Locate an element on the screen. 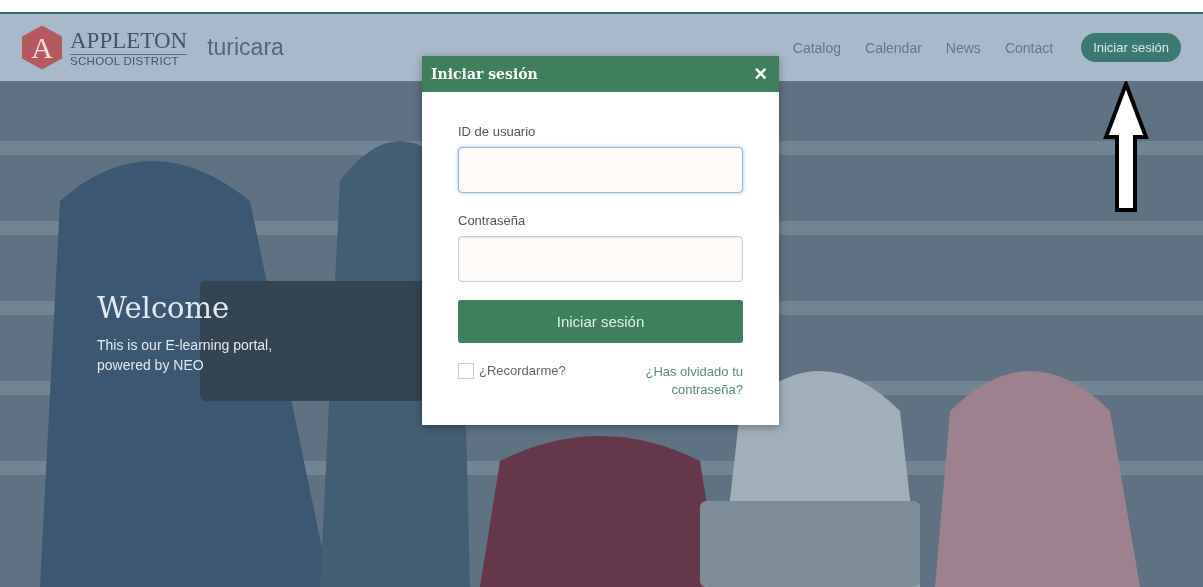 Image resolution: width=1203 pixels, height=587 pixels. remember-label: ¿Recordarme? is located at coordinates (522, 370).